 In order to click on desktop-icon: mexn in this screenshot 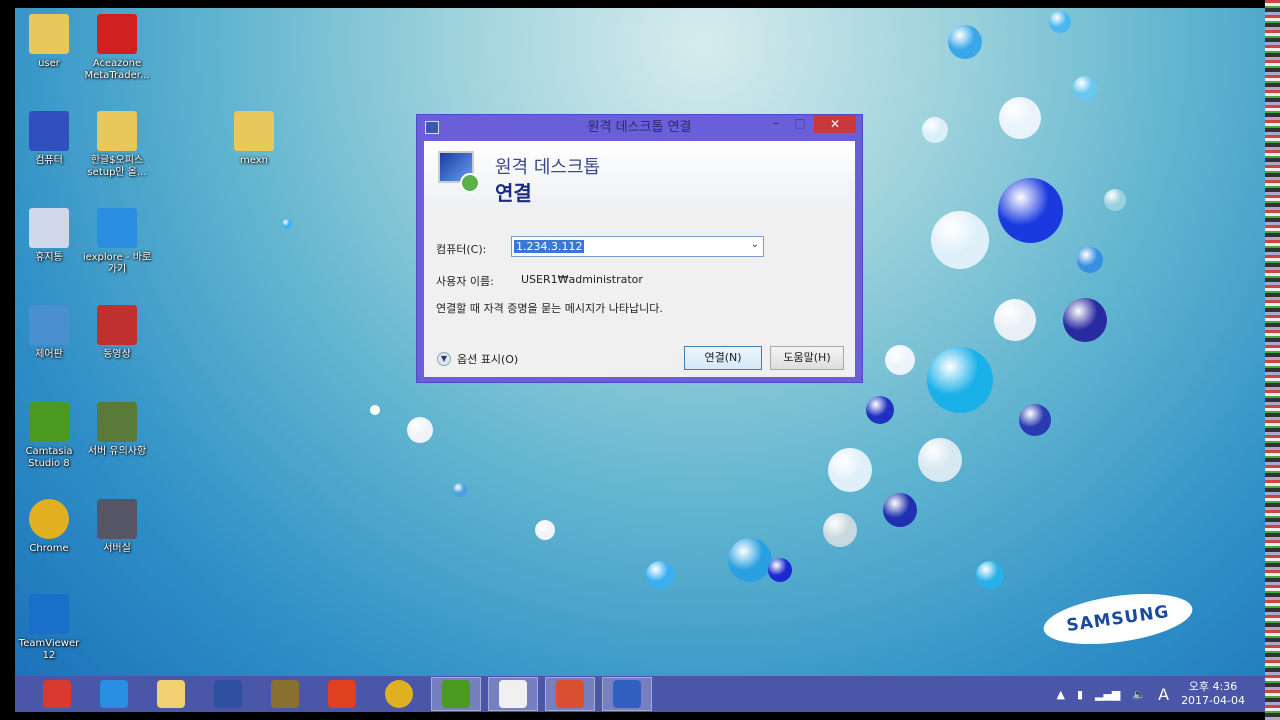, I will do `click(254, 139)`.